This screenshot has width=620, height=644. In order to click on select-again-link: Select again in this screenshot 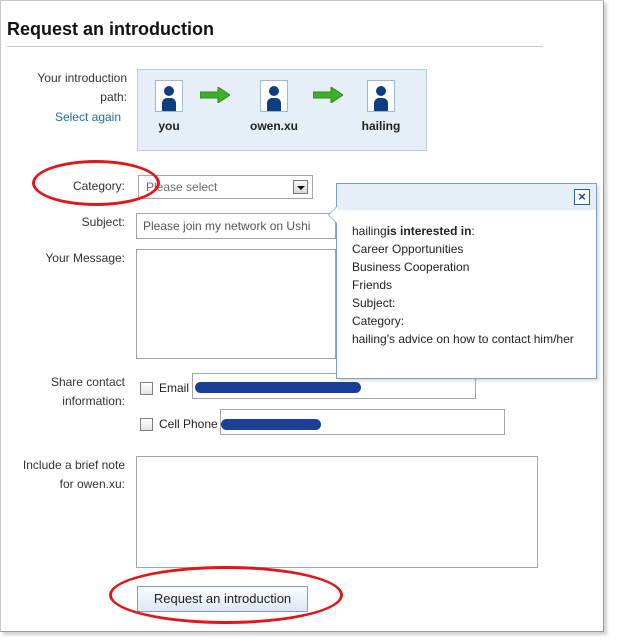, I will do `click(66, 117)`.